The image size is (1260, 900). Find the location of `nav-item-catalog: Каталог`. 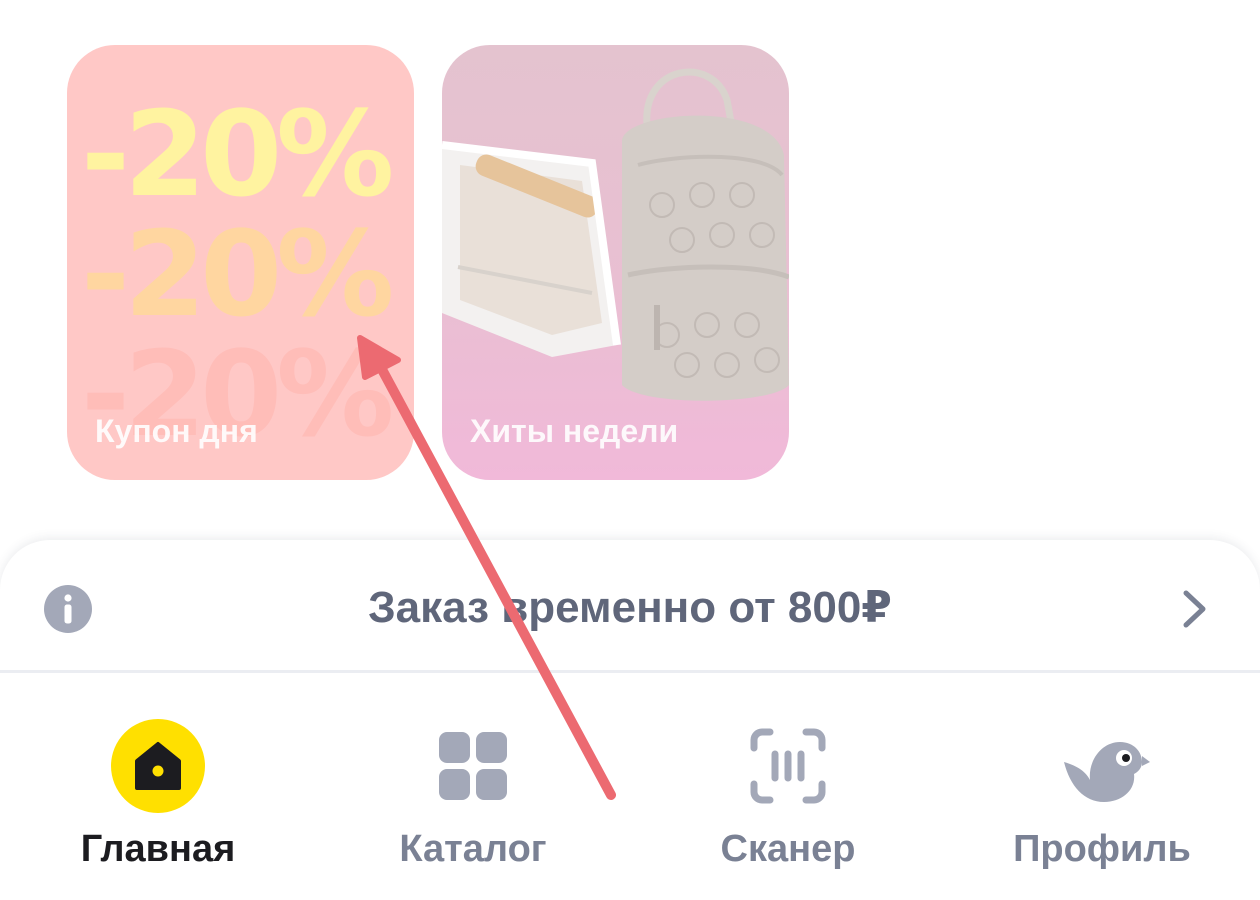

nav-item-catalog: Каталог is located at coordinates (473, 796).